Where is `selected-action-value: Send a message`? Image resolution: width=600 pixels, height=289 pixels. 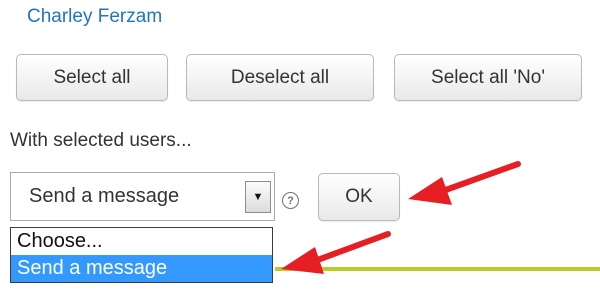 selected-action-value: Send a message is located at coordinates (104, 196).